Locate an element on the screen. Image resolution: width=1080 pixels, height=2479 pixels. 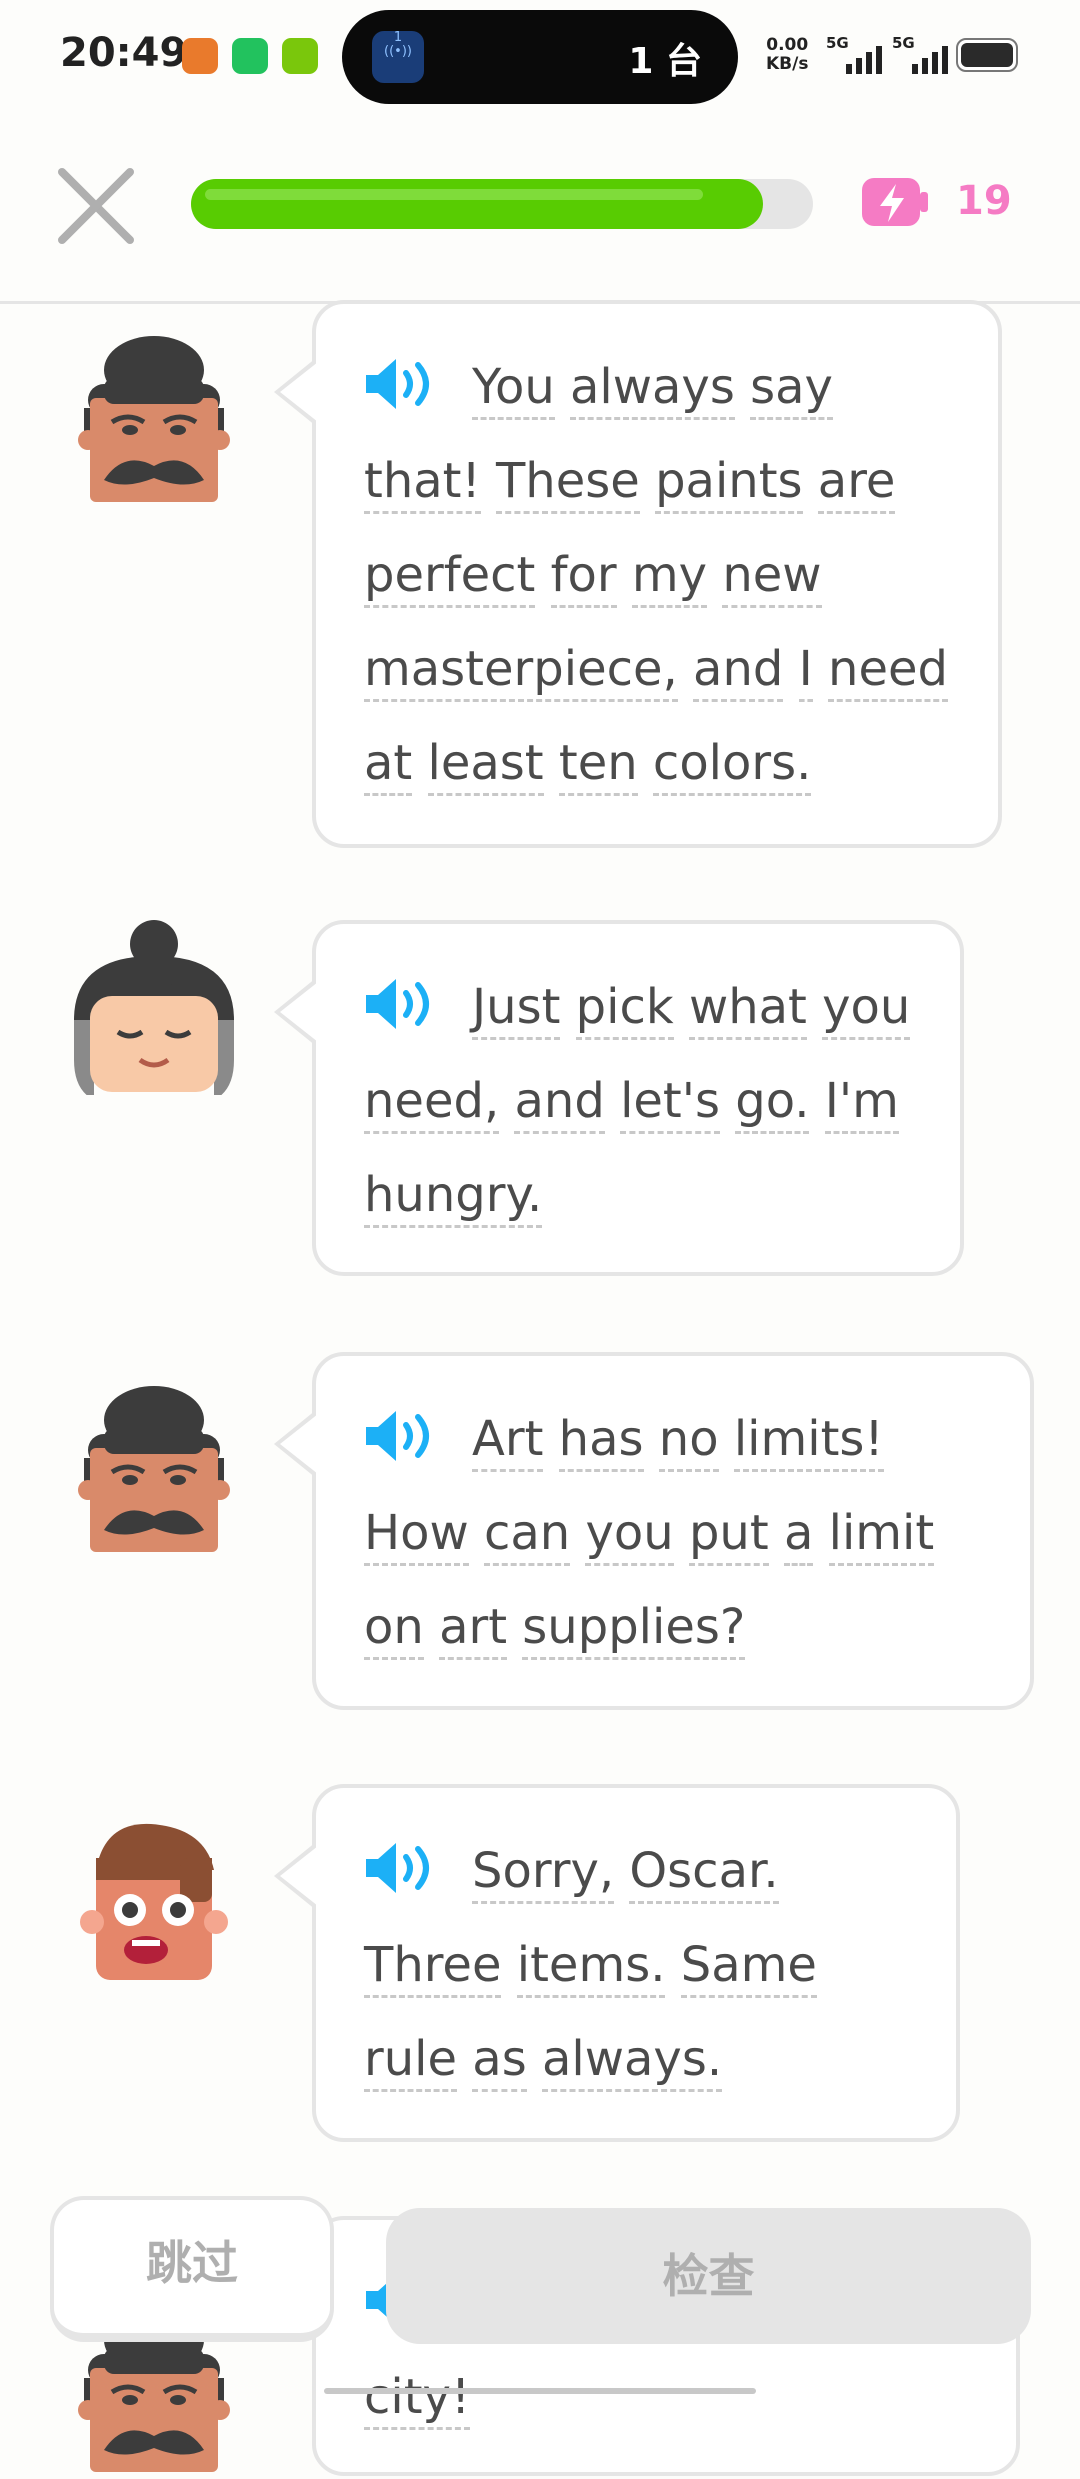
word-hint: I is located at coordinates (805, 671).